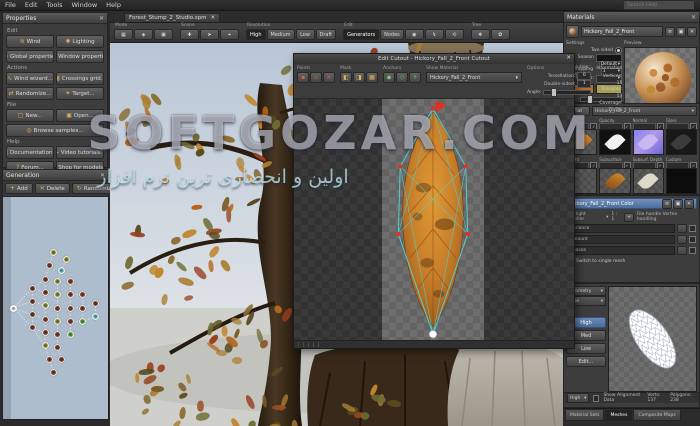 Image resolution: width=700 pixels, height=426 pixels. I want to click on generation-node-graph, so click(55, 308).